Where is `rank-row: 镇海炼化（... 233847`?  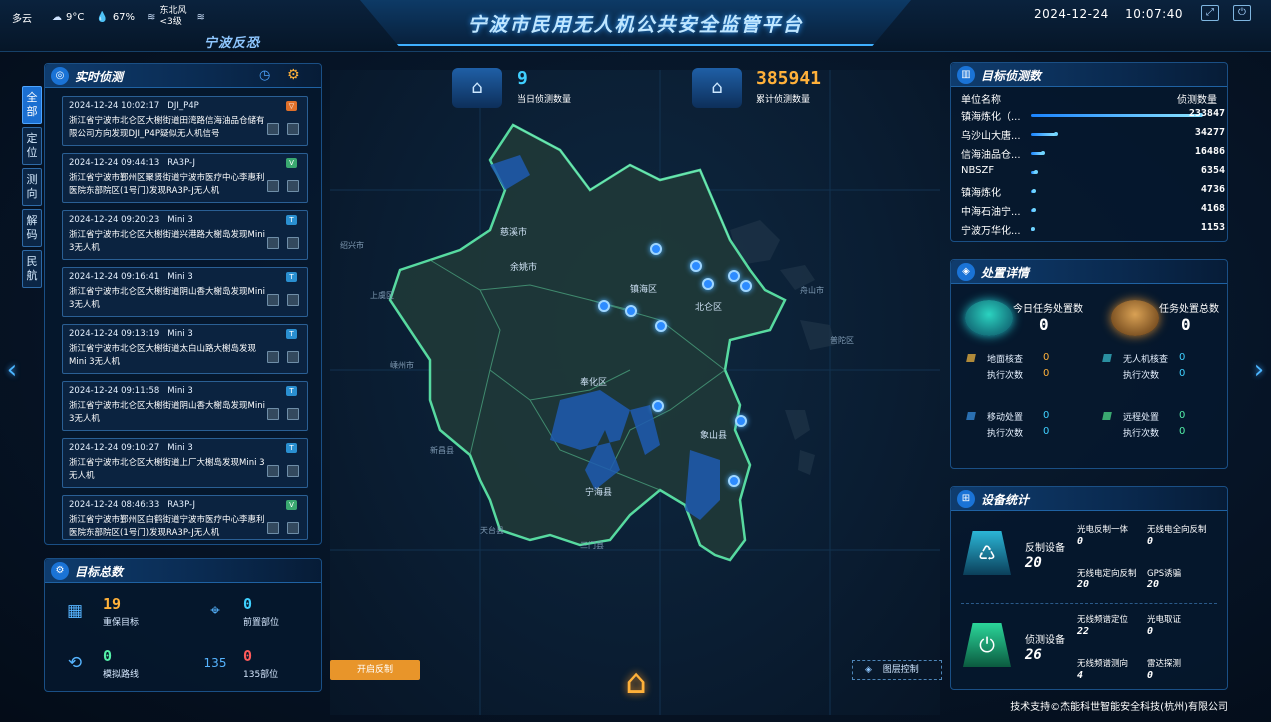
rank-row: 镇海炼化（... 233847 is located at coordinates (1093, 115).